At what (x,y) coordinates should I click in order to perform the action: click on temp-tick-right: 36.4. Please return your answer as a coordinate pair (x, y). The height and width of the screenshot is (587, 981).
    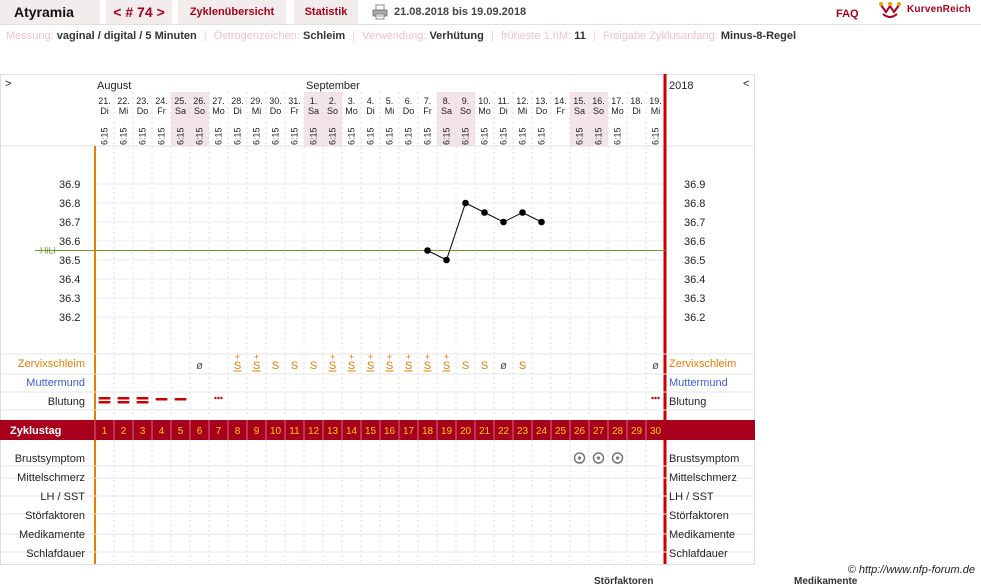
    Looking at the image, I should click on (694, 280).